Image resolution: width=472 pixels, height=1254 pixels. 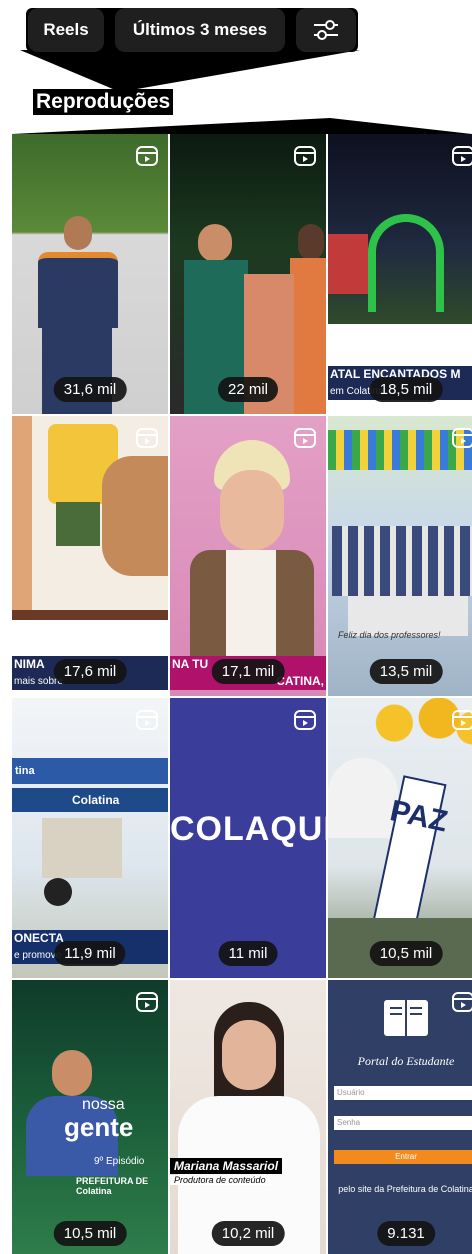 I want to click on password-field: Senha, so click(x=403, y=1123).